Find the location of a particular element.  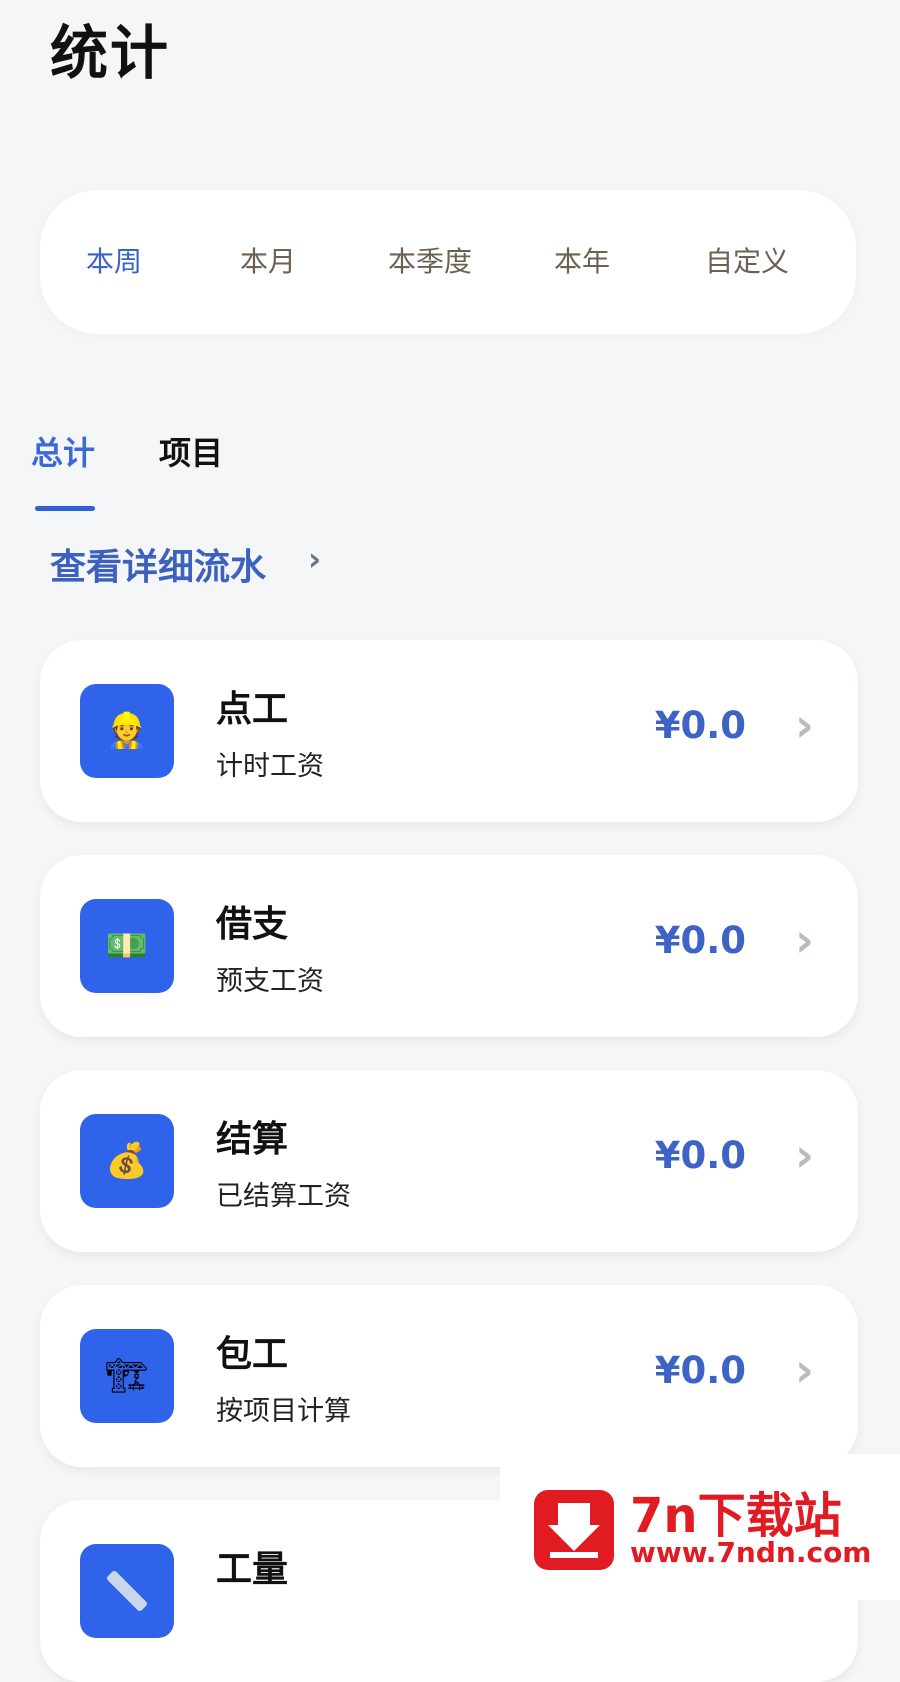

download-icon is located at coordinates (574, 1530).